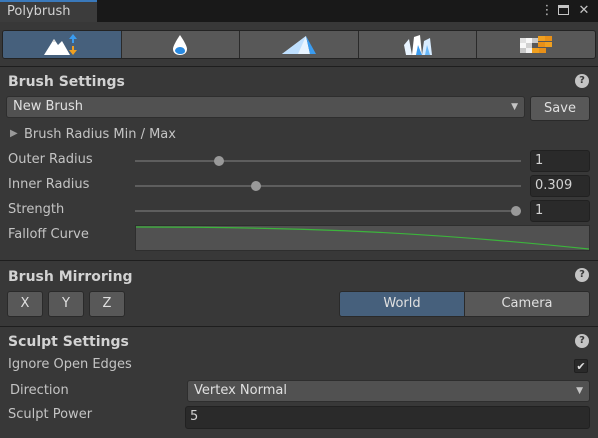  I want to click on window-tab: Polybrush, so click(48, 11).